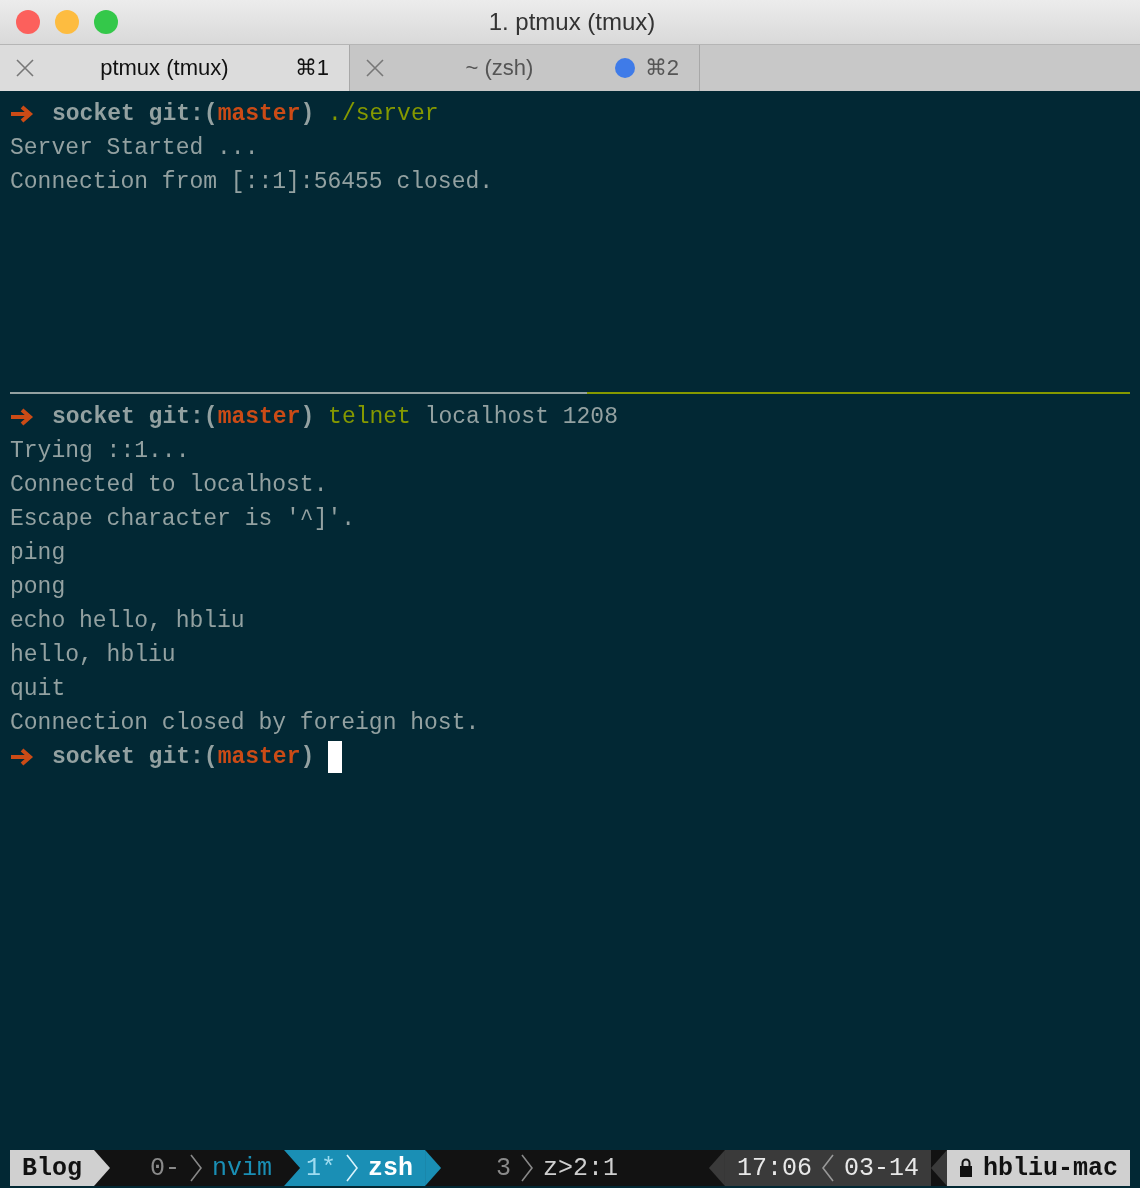 This screenshot has height=1188, width=1140. I want to click on command-text: telnet, so click(369, 417).